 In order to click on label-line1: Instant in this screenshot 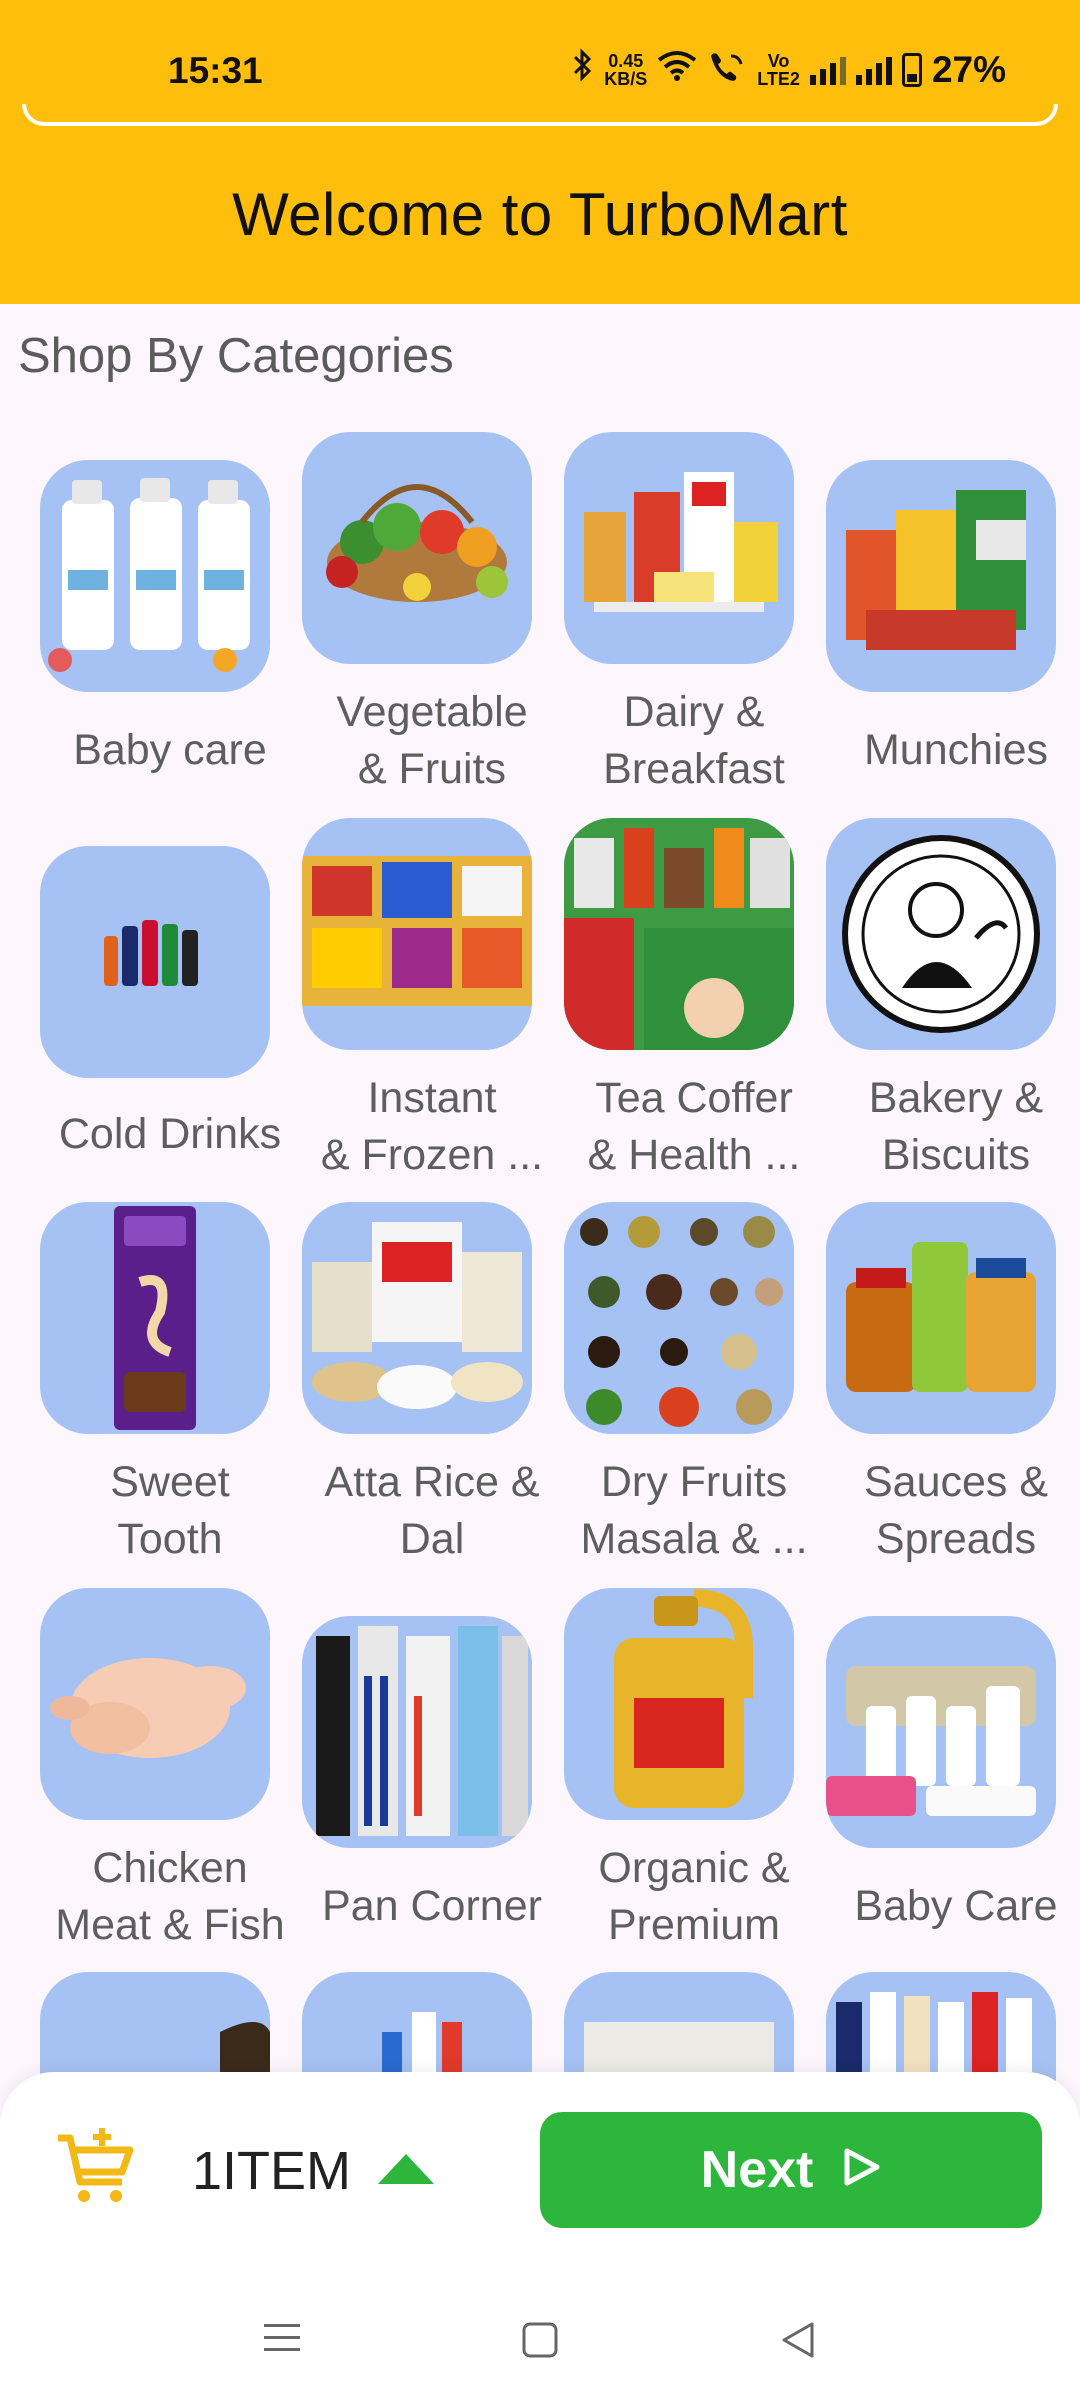, I will do `click(432, 1098)`.